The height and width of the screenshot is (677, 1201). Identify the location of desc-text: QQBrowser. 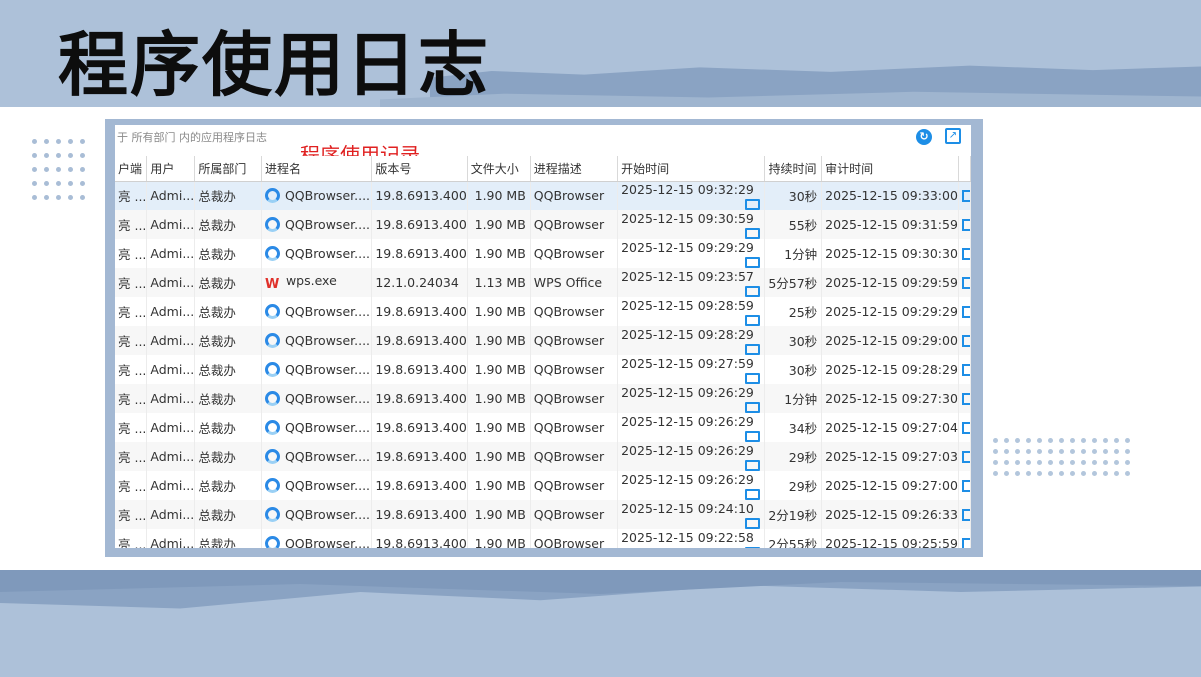
(569, 196).